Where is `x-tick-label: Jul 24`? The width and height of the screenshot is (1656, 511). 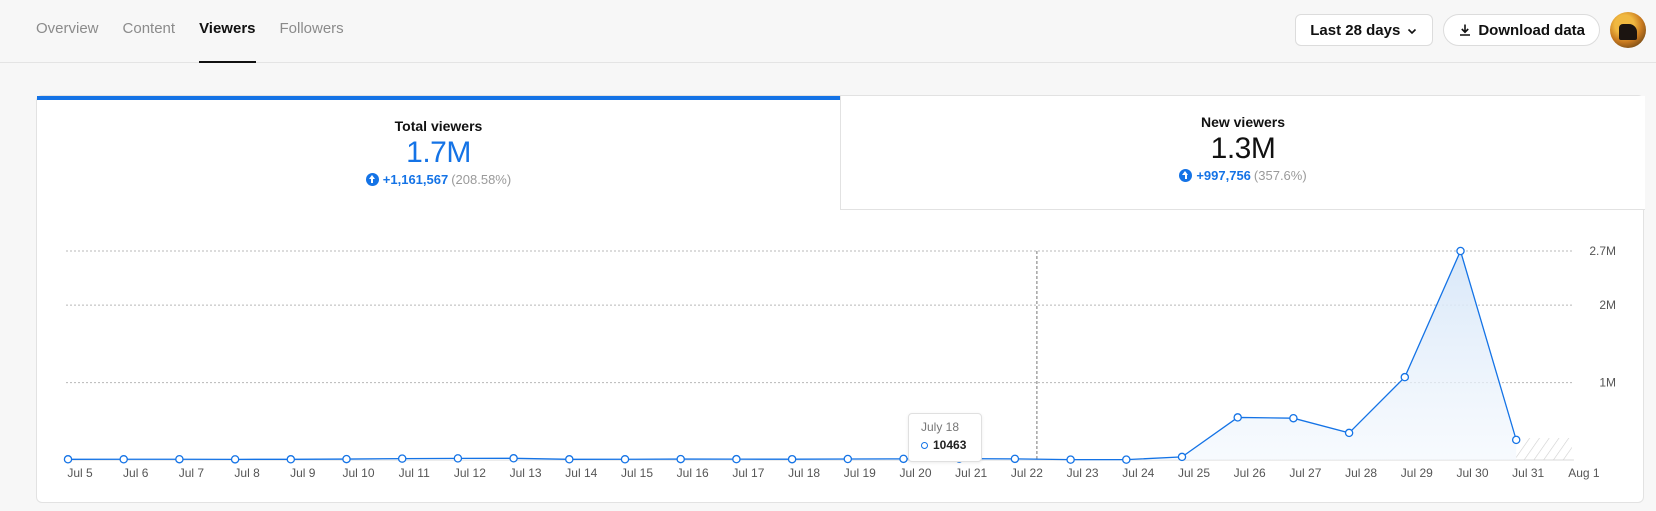 x-tick-label: Jul 24 is located at coordinates (1138, 473).